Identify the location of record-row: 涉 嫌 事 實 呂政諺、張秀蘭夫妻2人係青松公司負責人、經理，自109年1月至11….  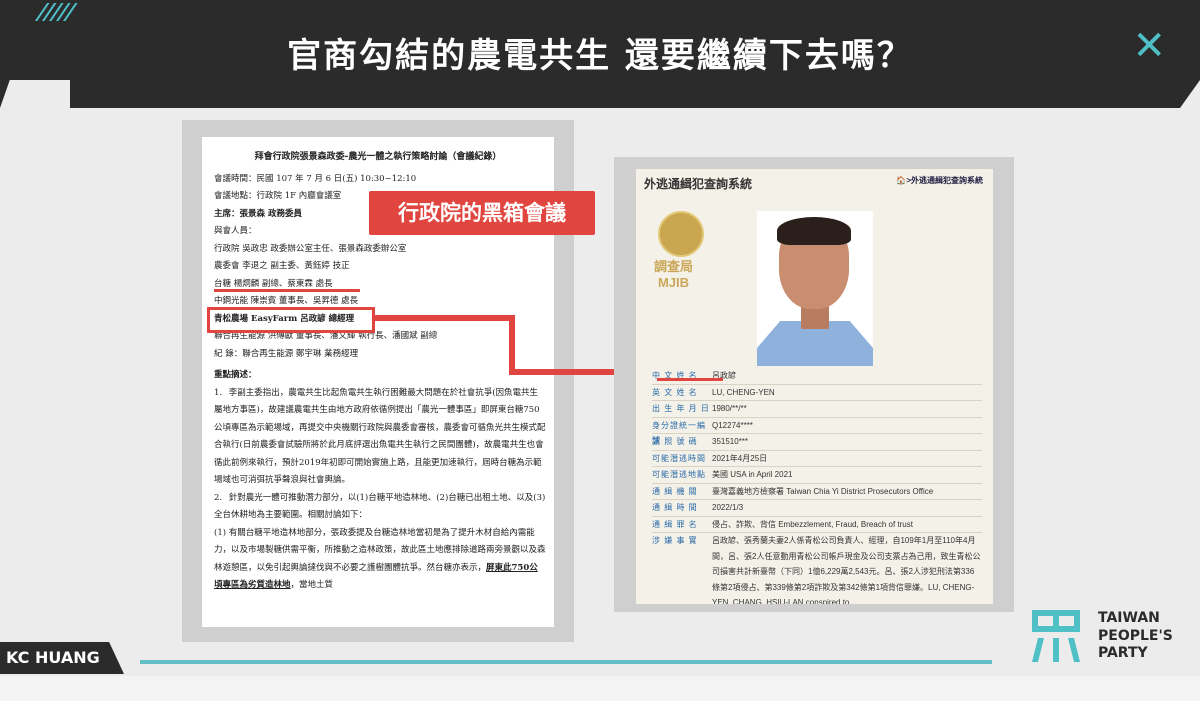
(817, 568).